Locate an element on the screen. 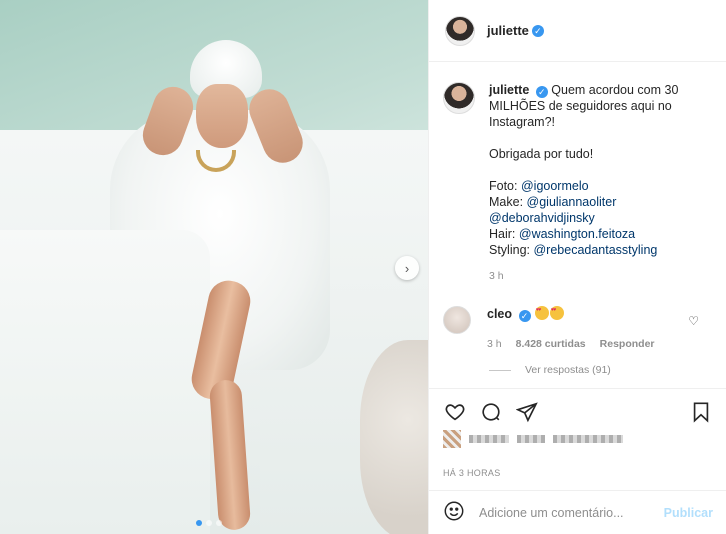 This screenshot has width=726, height=534. commenter-avatar is located at coordinates (457, 320).